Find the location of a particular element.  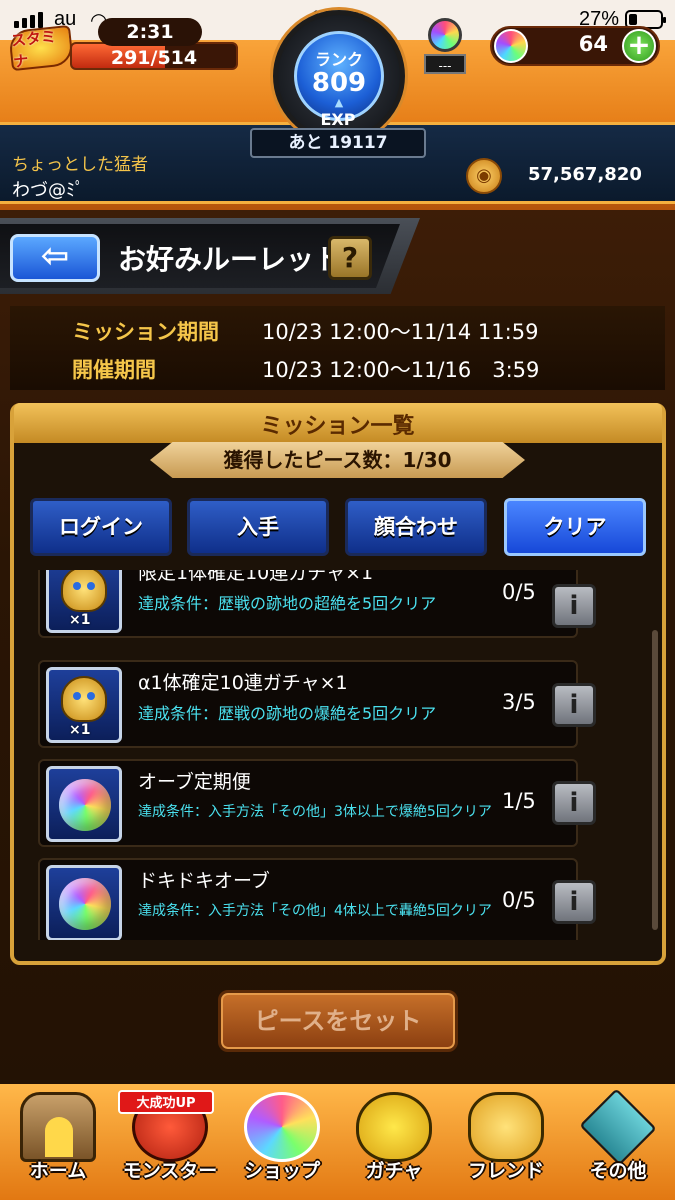

event-period-value: 10/23 12:00〜11/16 3:59 is located at coordinates (401, 370).